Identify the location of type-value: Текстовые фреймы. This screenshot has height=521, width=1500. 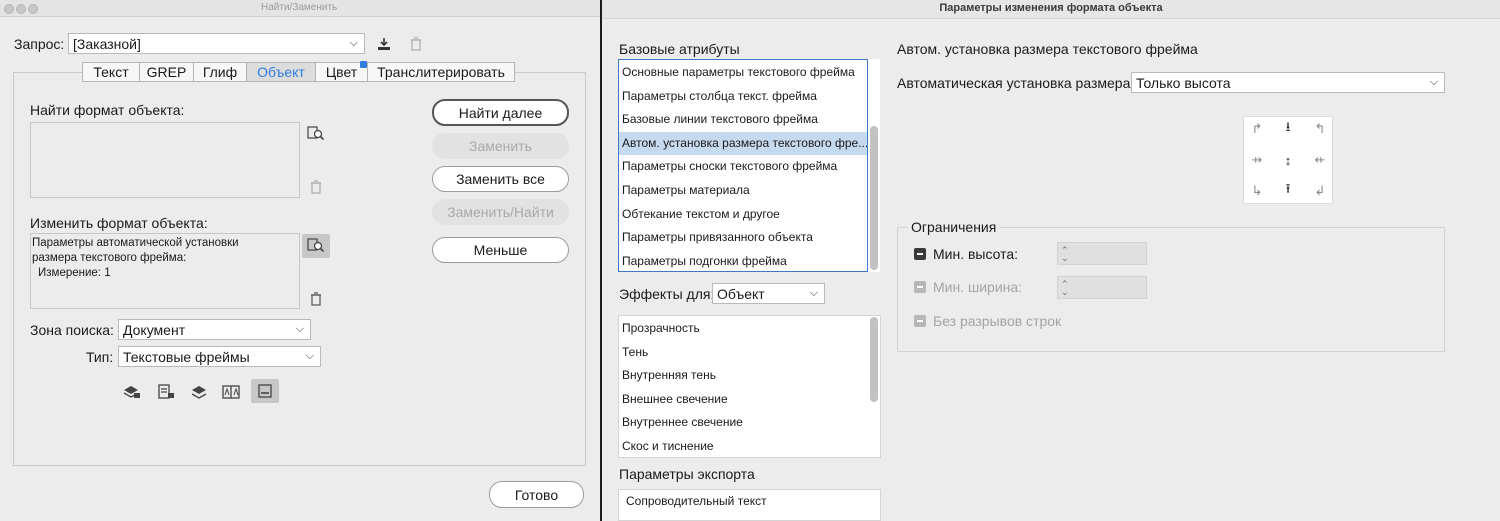
(186, 356).